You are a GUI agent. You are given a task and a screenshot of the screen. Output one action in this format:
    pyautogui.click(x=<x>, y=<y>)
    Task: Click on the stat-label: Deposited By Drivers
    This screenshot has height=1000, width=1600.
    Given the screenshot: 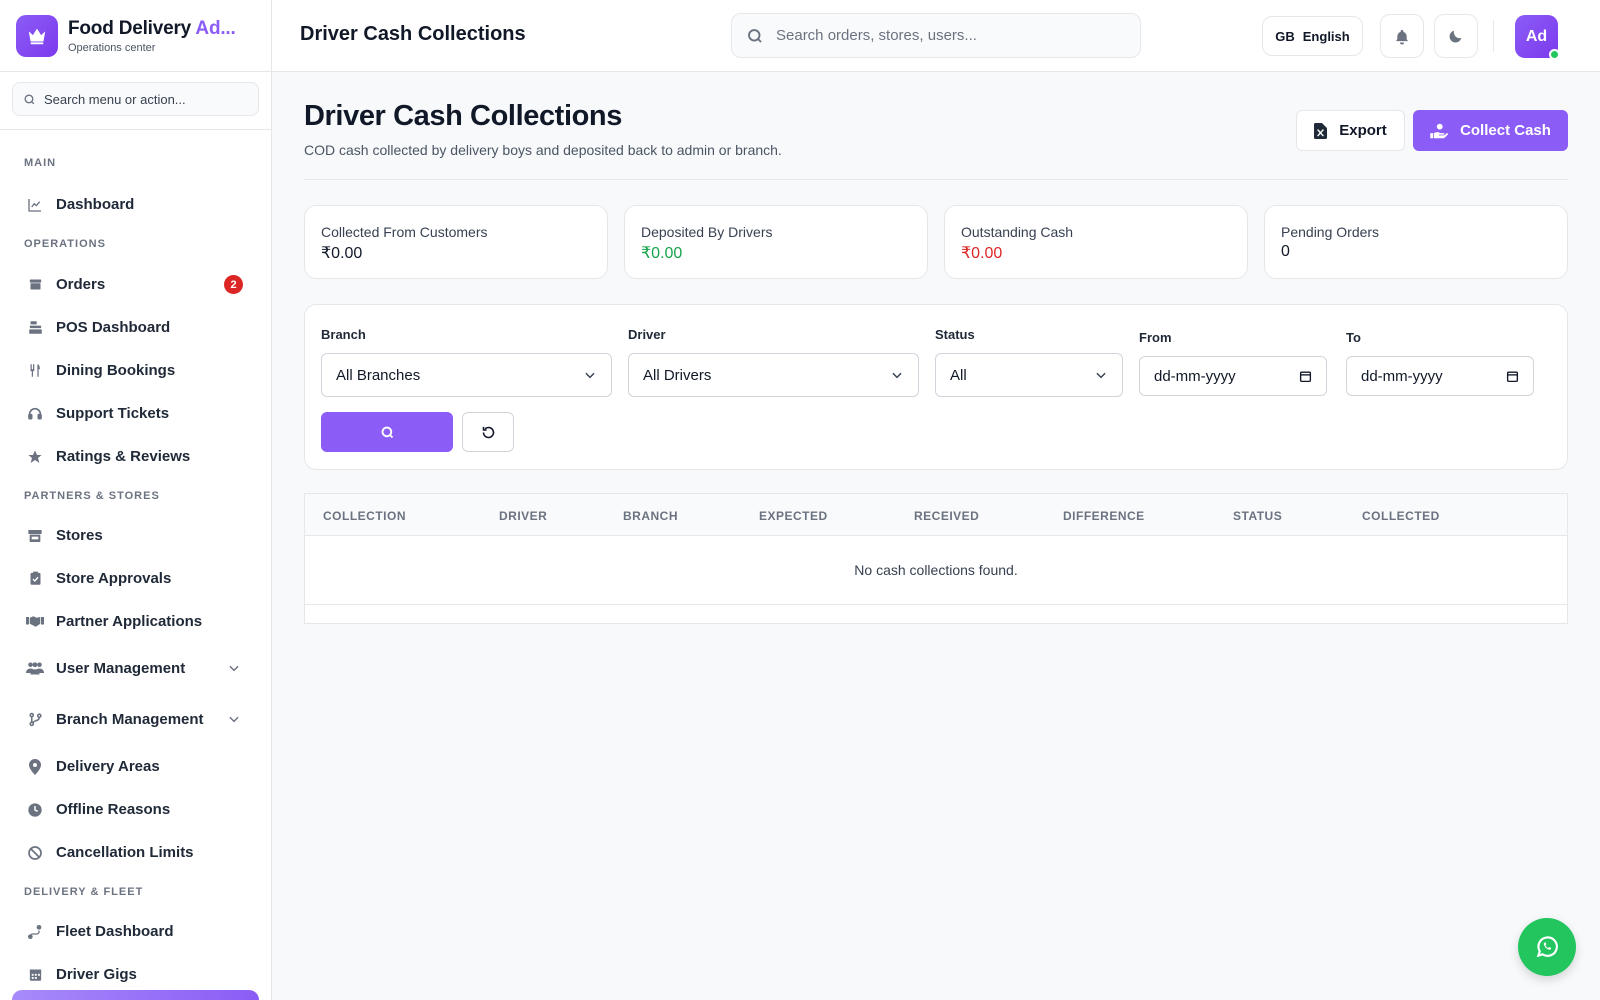 What is the action you would take?
    pyautogui.click(x=707, y=232)
    